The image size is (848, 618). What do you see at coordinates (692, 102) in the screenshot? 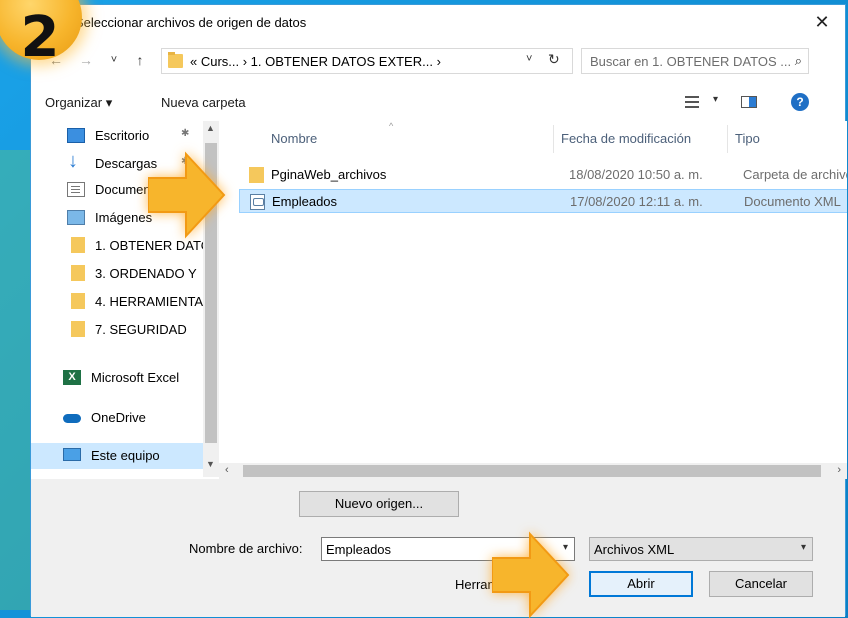
I see `view-options-icon` at bounding box center [692, 102].